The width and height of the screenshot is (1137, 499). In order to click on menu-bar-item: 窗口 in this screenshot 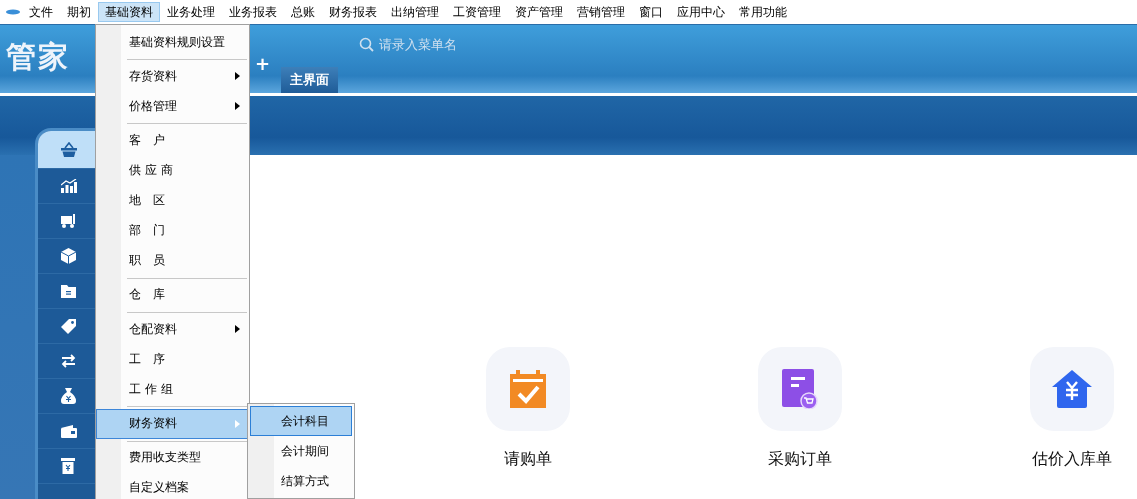, I will do `click(651, 12)`.